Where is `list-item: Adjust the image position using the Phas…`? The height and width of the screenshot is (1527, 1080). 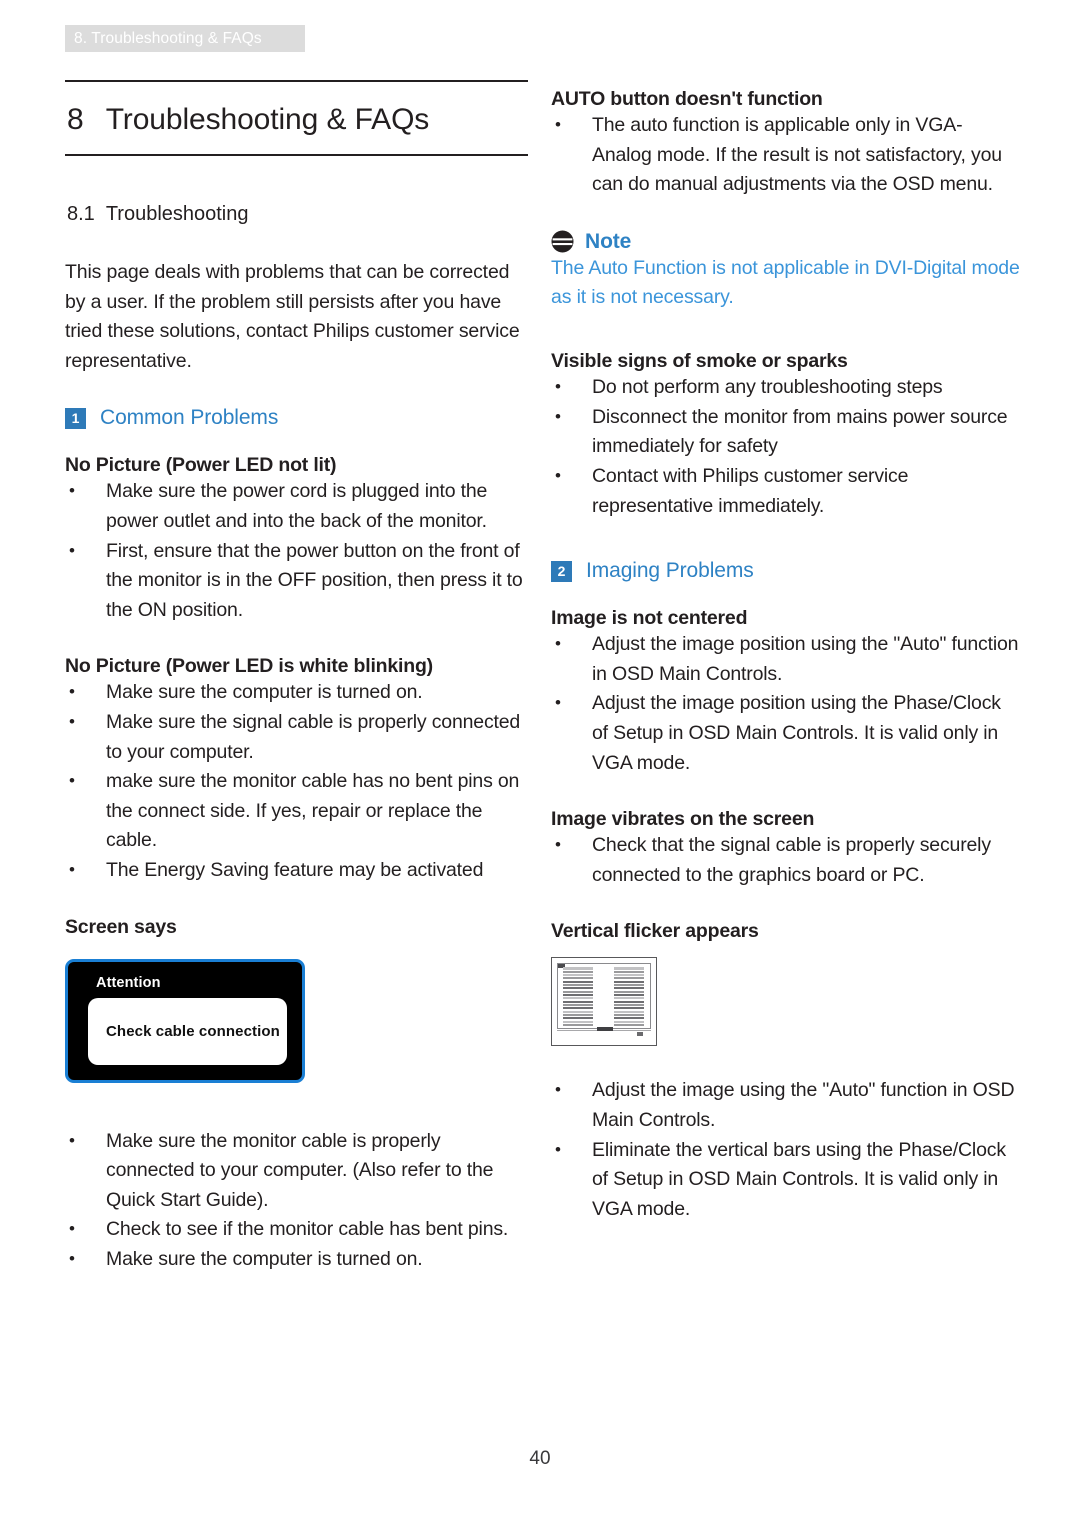 list-item: Adjust the image position using the Phas… is located at coordinates (786, 733).